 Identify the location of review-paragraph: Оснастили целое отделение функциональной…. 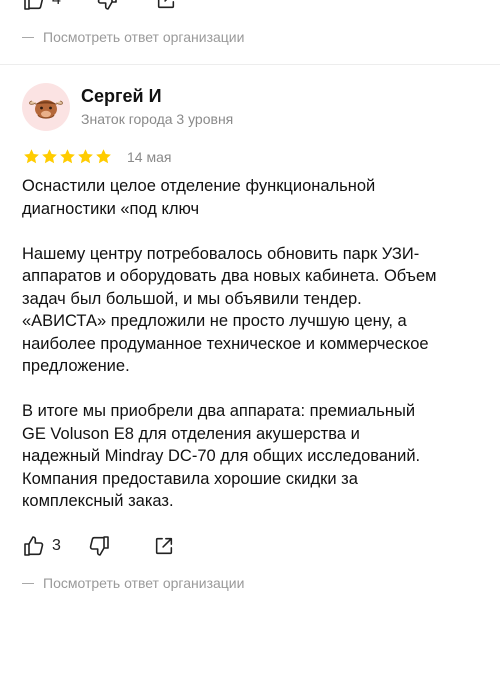
(199, 197).